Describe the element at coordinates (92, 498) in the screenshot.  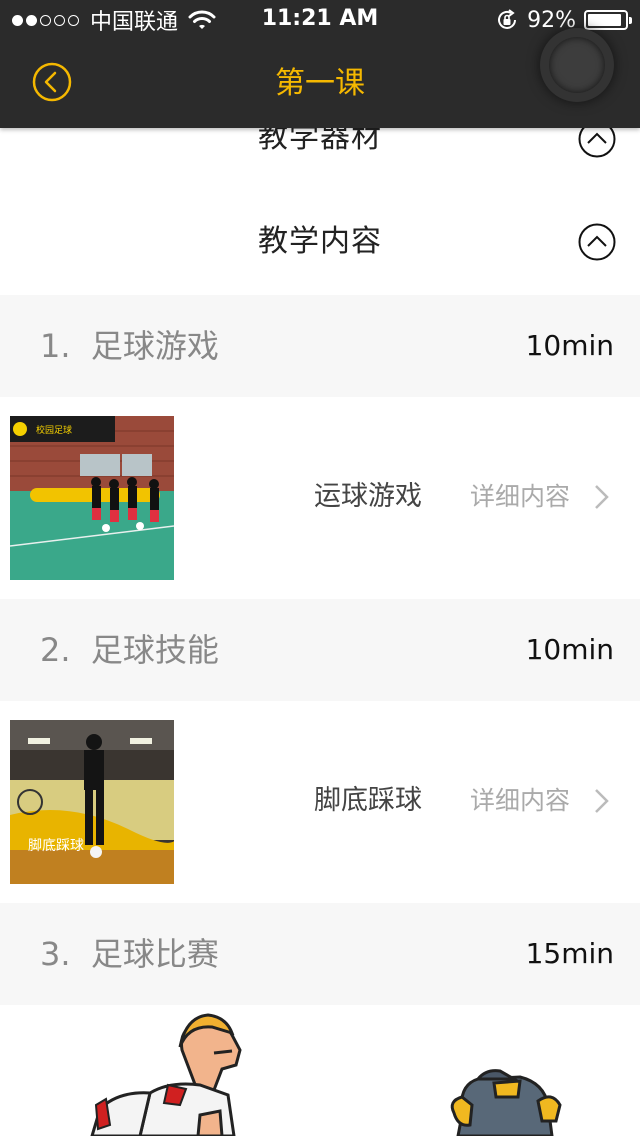
I see `video-thumbnail: 校园足球` at that location.